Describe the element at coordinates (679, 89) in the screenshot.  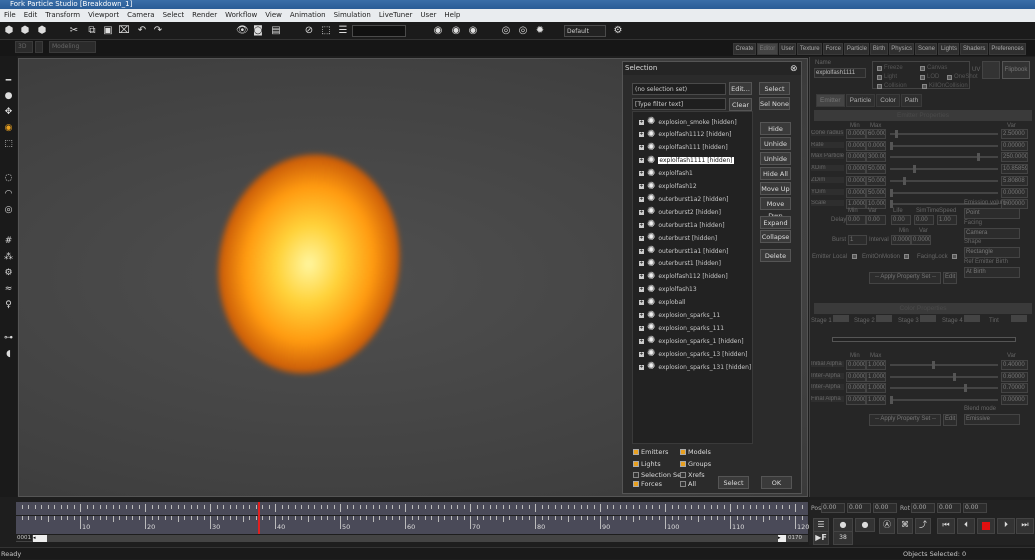
I see `selection-set-dropdown: (no selection set)` at that location.